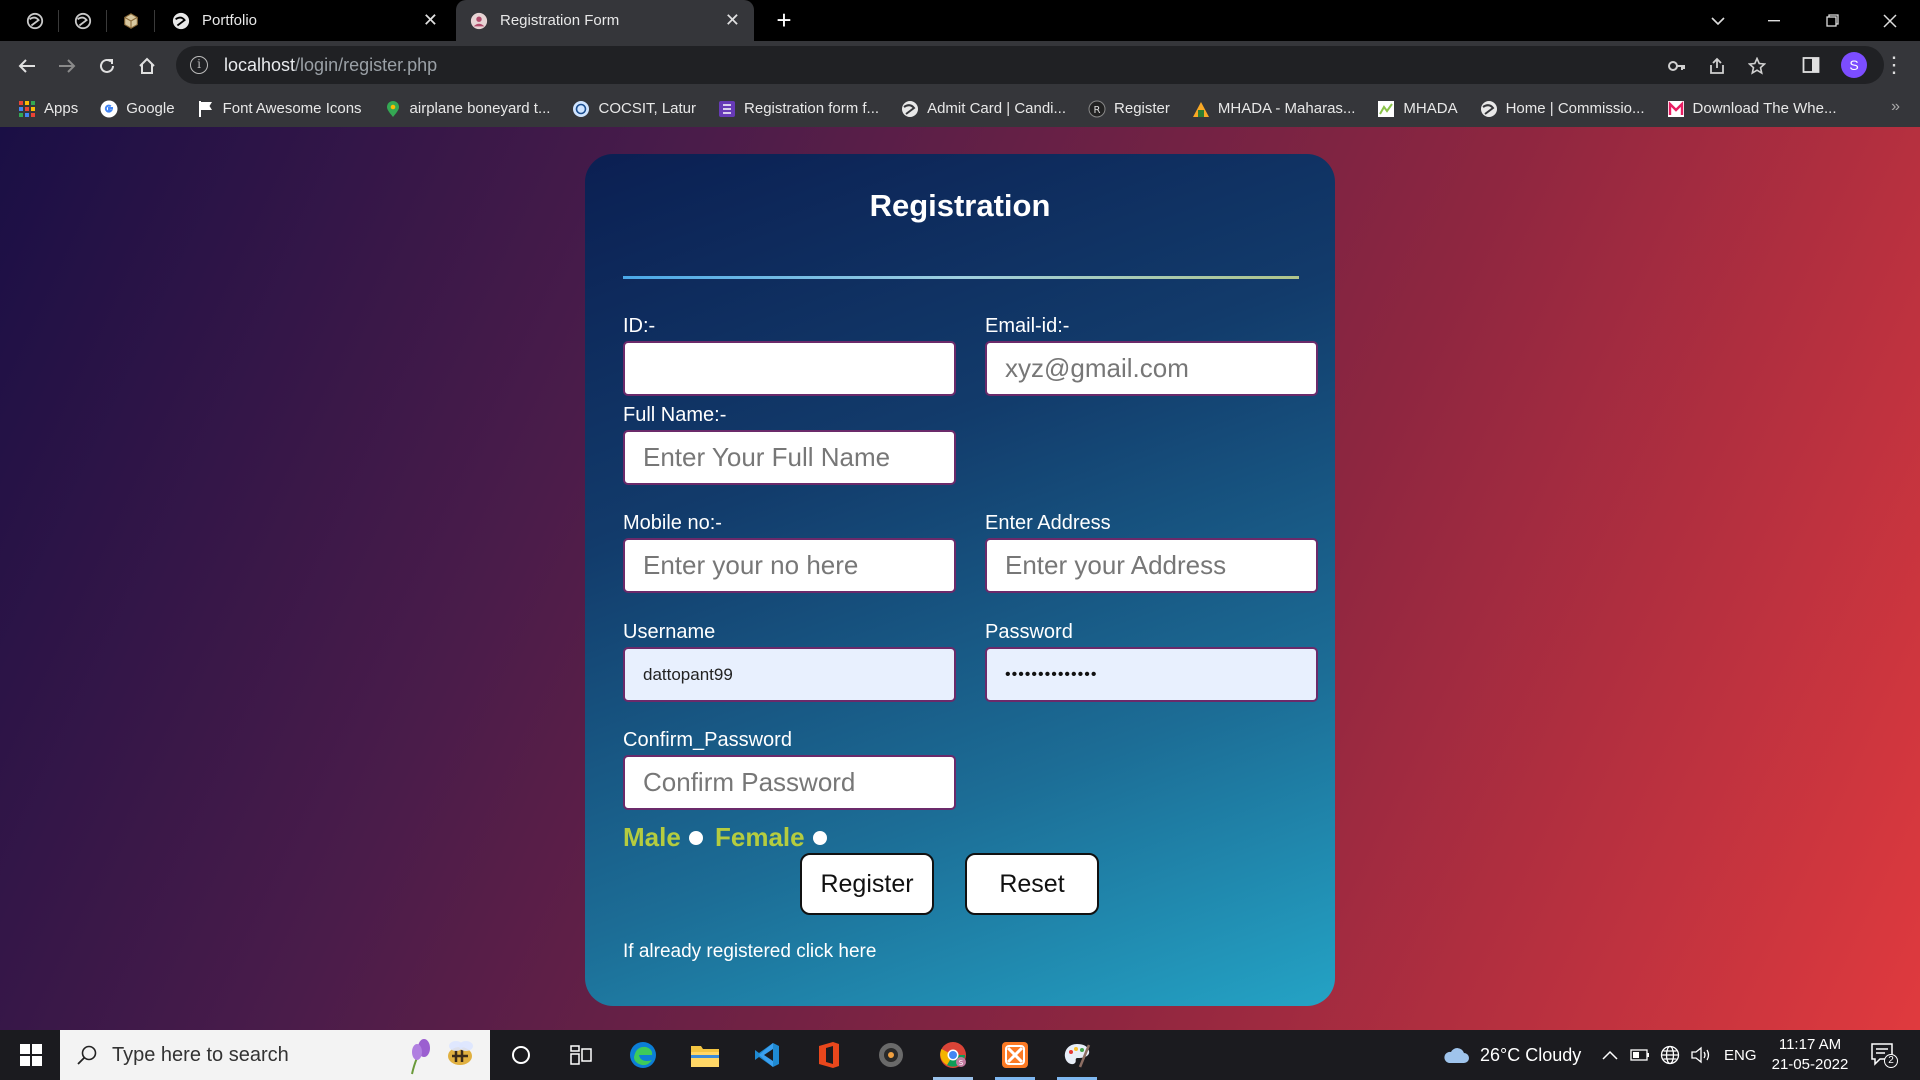 The image size is (1920, 1080). I want to click on register-button: Register, so click(867, 884).